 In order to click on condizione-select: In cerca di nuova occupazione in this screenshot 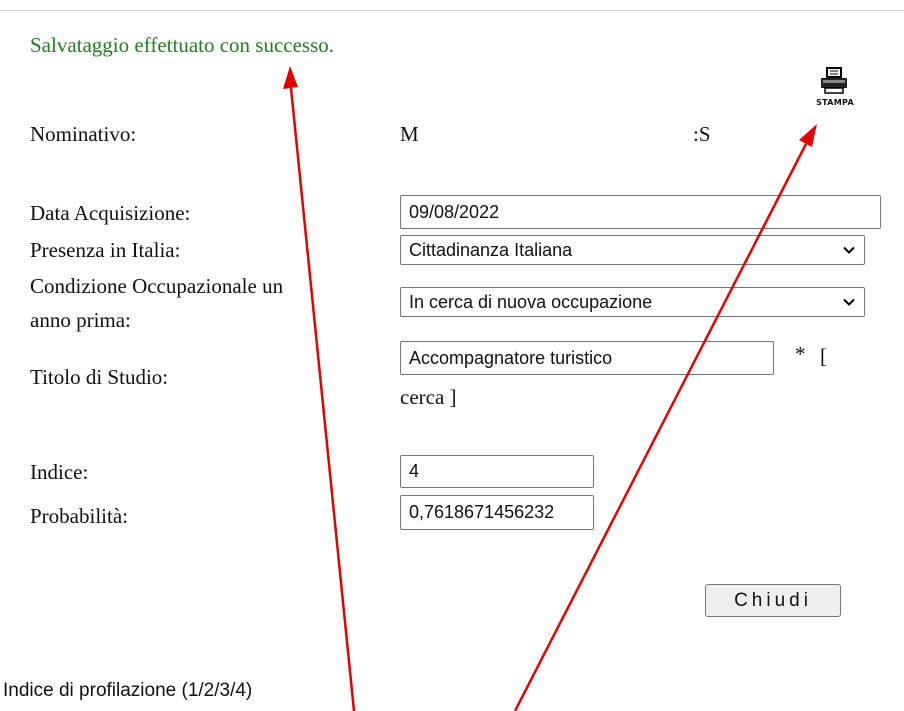, I will do `click(632, 302)`.